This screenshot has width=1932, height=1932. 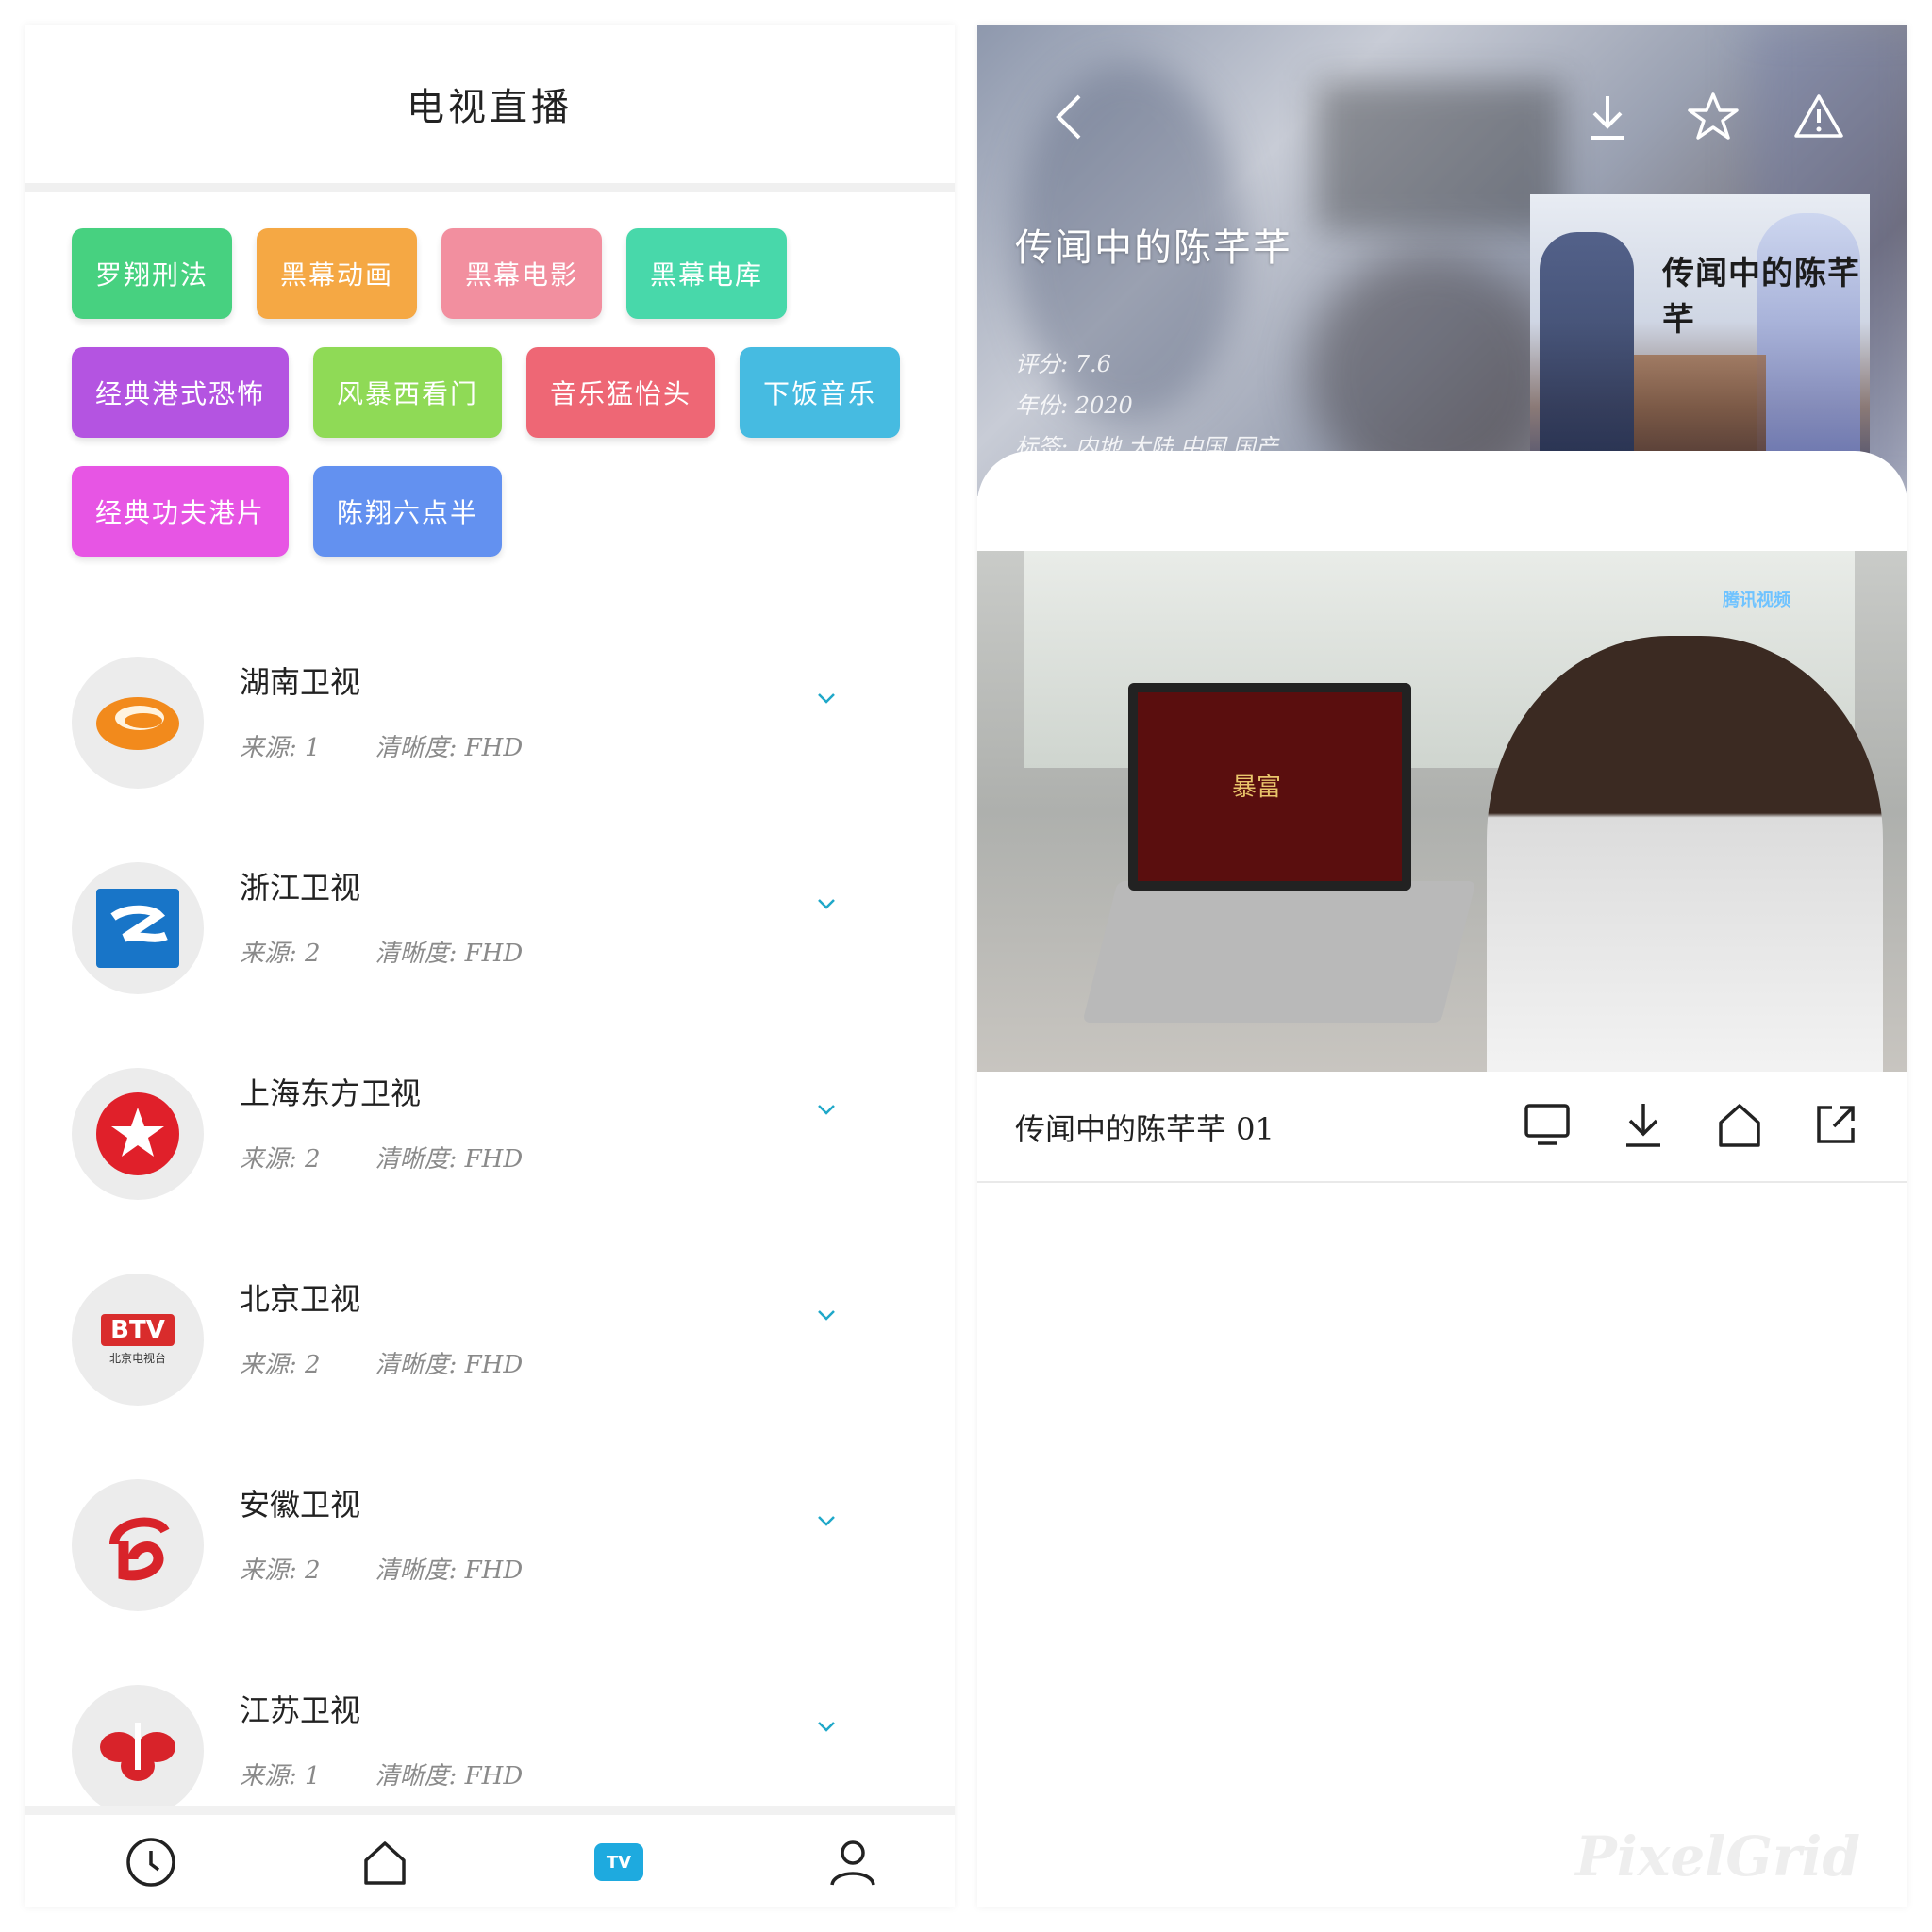 I want to click on screen-icon, so click(x=1547, y=1125).